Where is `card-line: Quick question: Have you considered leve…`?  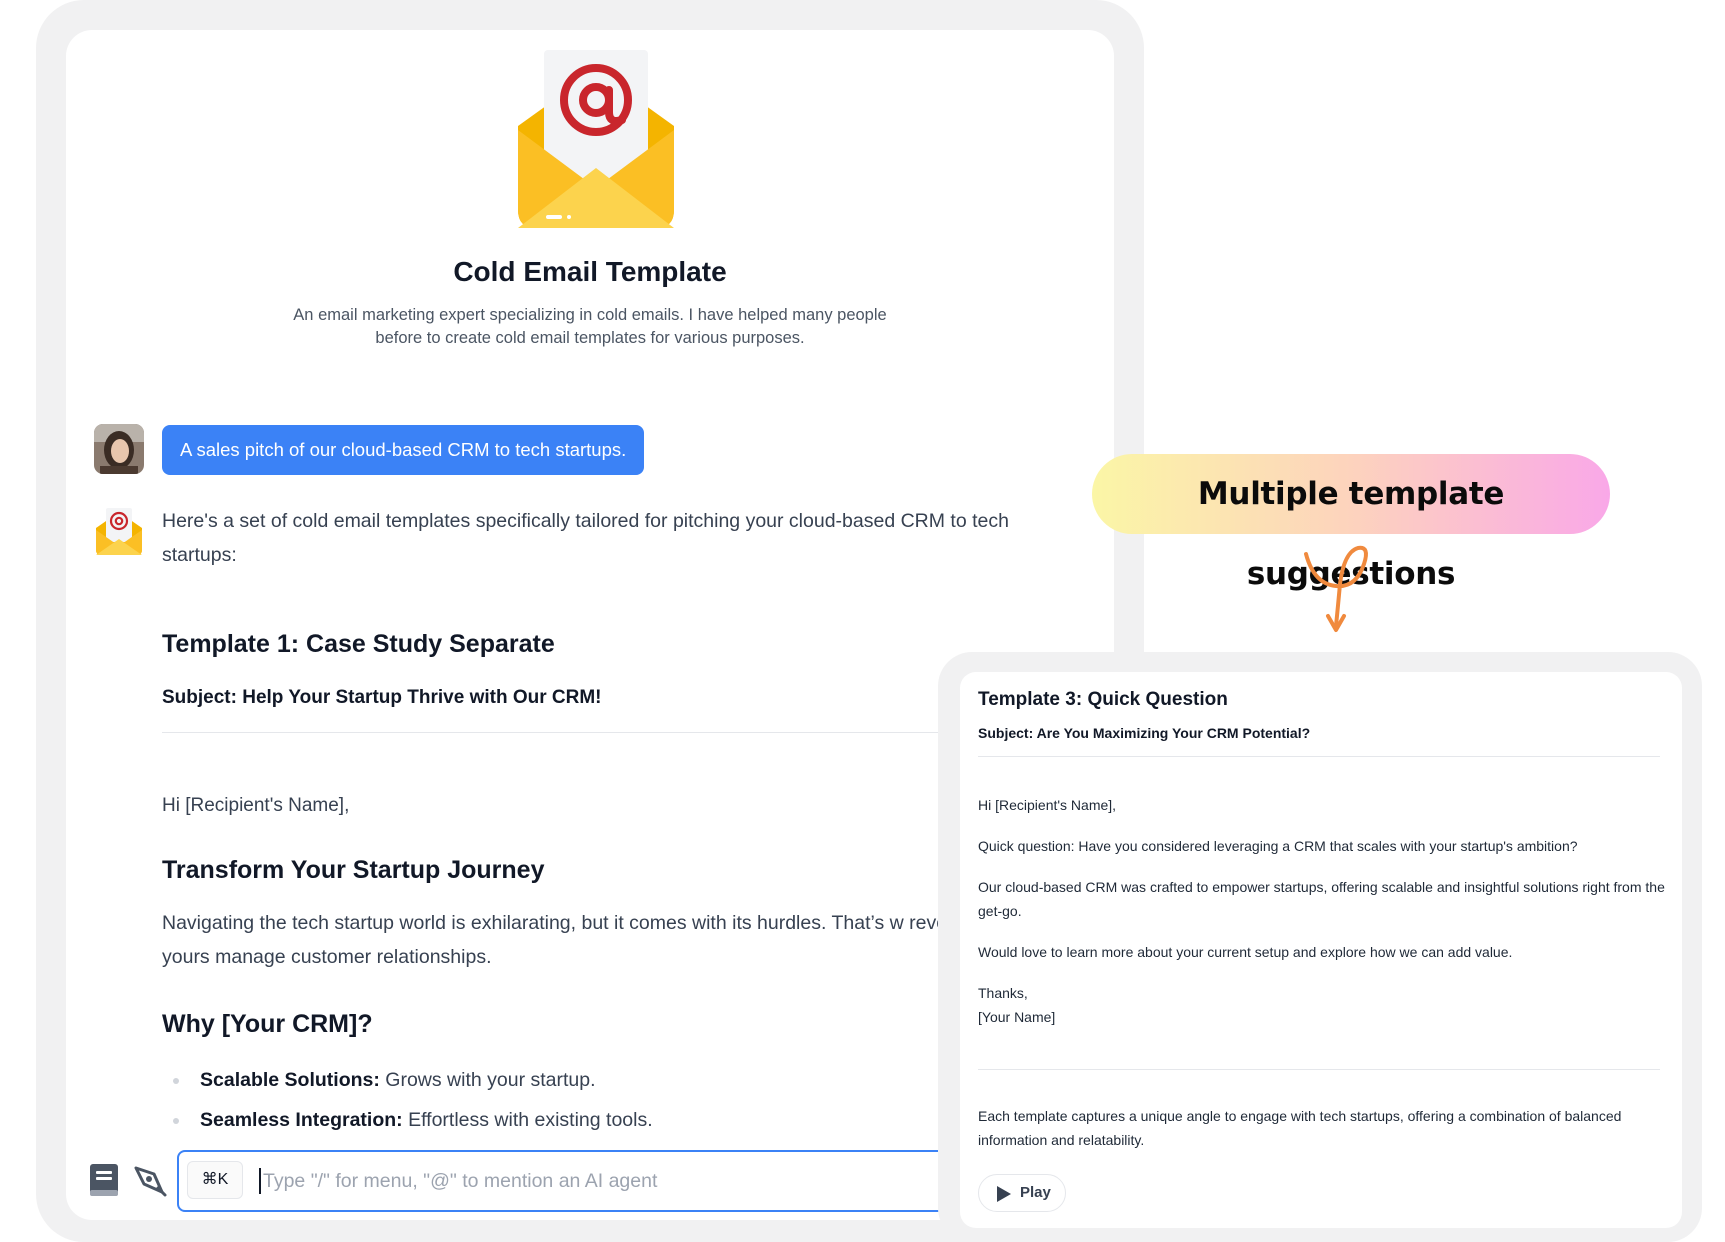
card-line: Quick question: Have you considered leve… is located at coordinates (1278, 846).